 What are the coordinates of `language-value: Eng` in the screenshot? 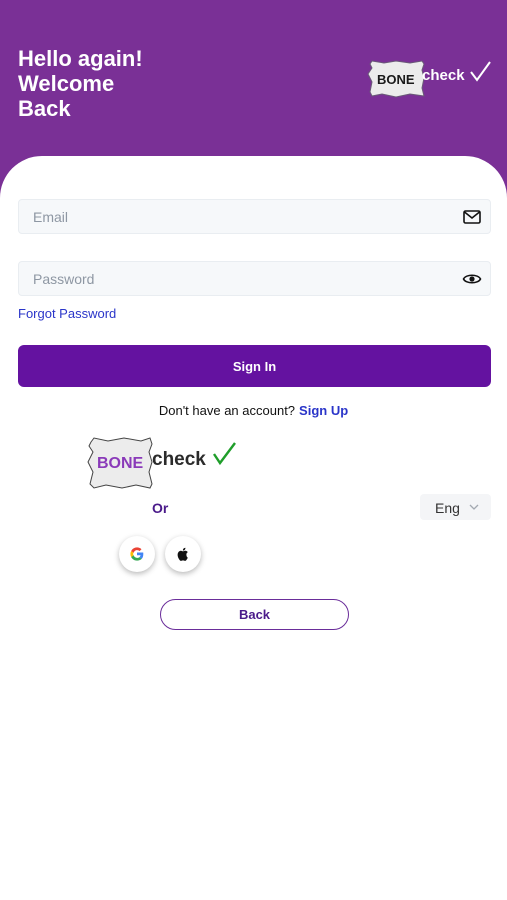 It's located at (447, 508).